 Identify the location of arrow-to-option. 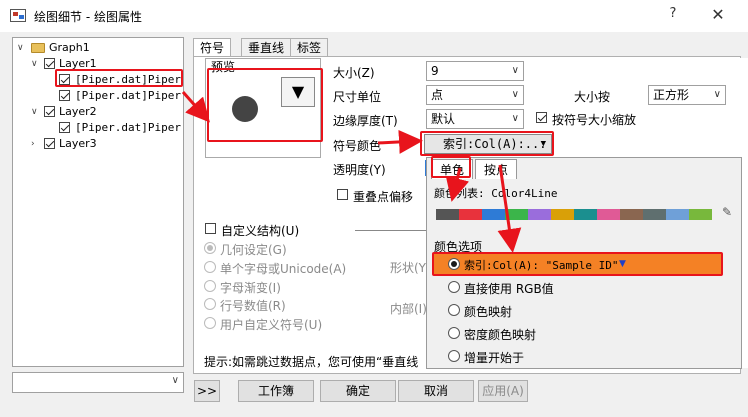
(509, 208).